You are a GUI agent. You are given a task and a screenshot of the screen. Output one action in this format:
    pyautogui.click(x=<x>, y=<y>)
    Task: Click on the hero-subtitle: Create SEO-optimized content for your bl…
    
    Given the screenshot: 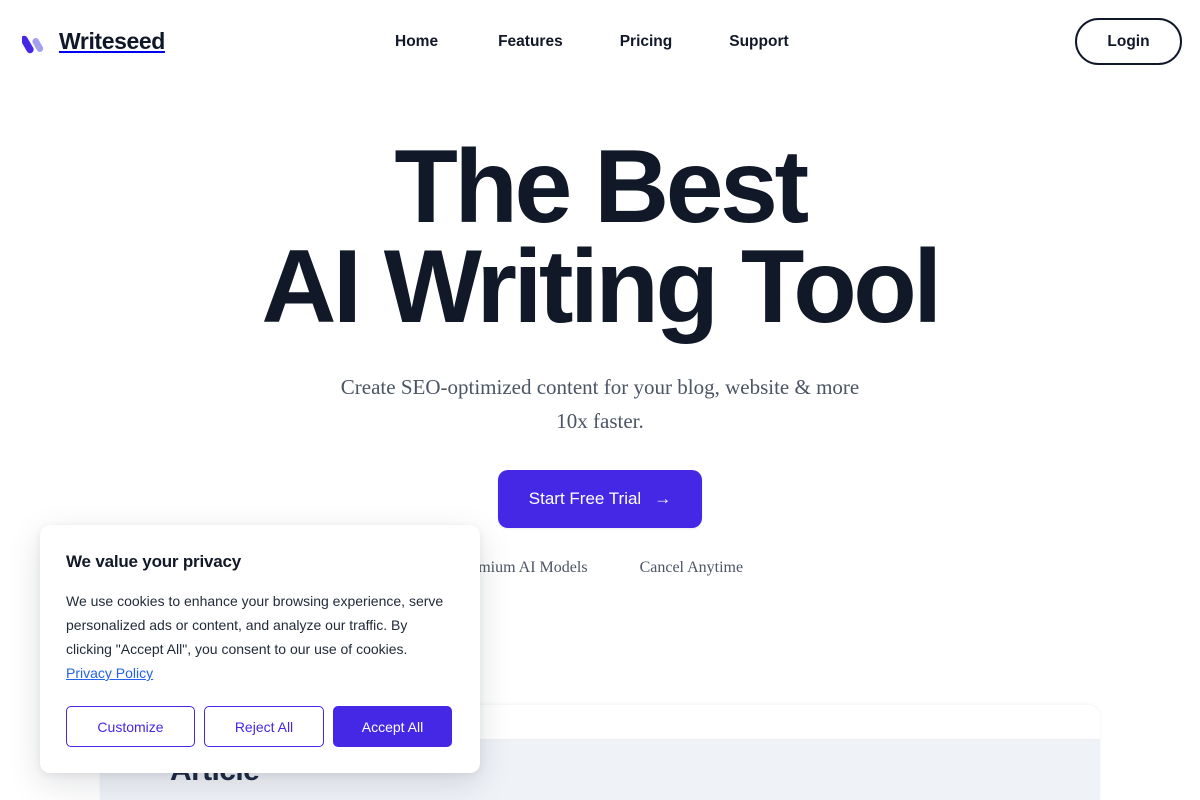 What is the action you would take?
    pyautogui.click(x=600, y=404)
    